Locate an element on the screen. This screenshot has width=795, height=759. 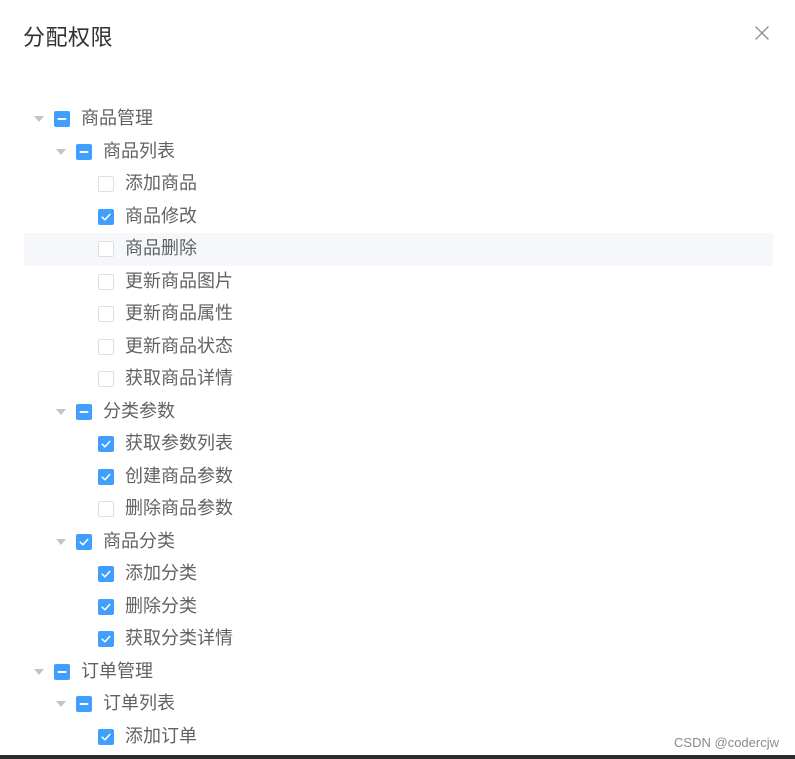
tree-node-label: 创建商品参数 is located at coordinates (179, 476).